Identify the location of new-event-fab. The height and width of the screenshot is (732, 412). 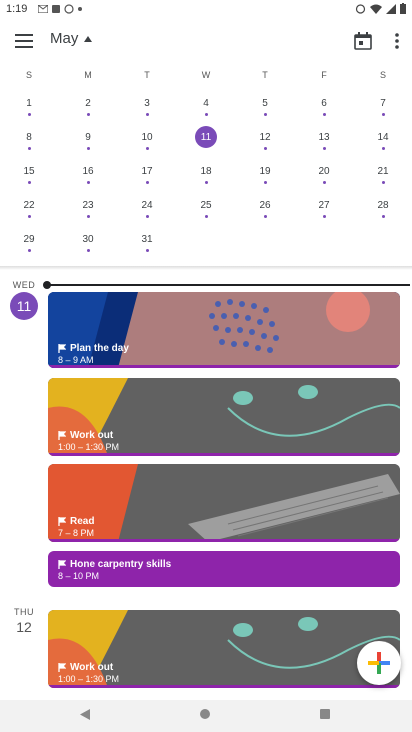
(379, 663).